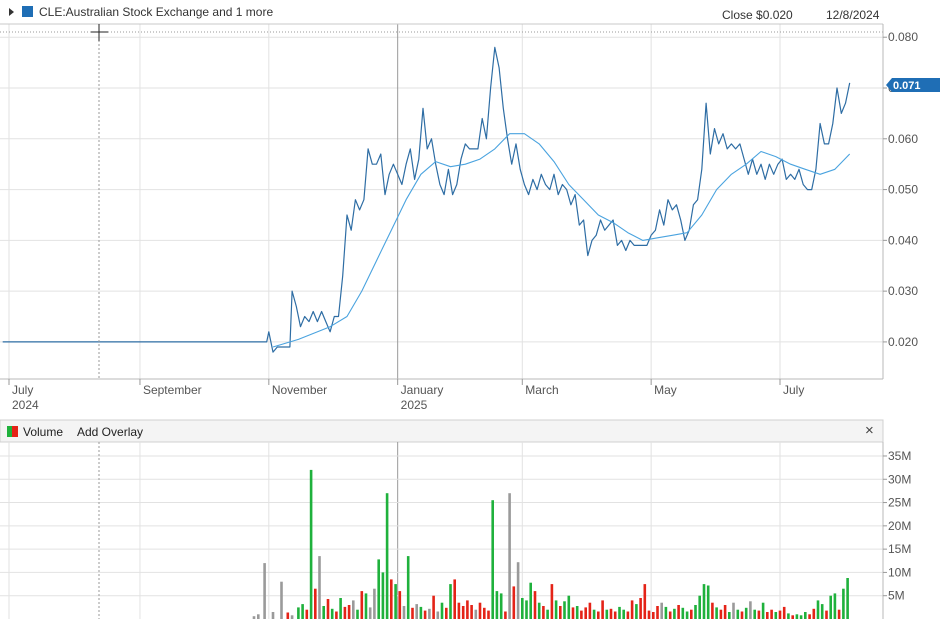 Image resolution: width=944 pixels, height=619 pixels. I want to click on price-x-tick-label: September, so click(172, 390).